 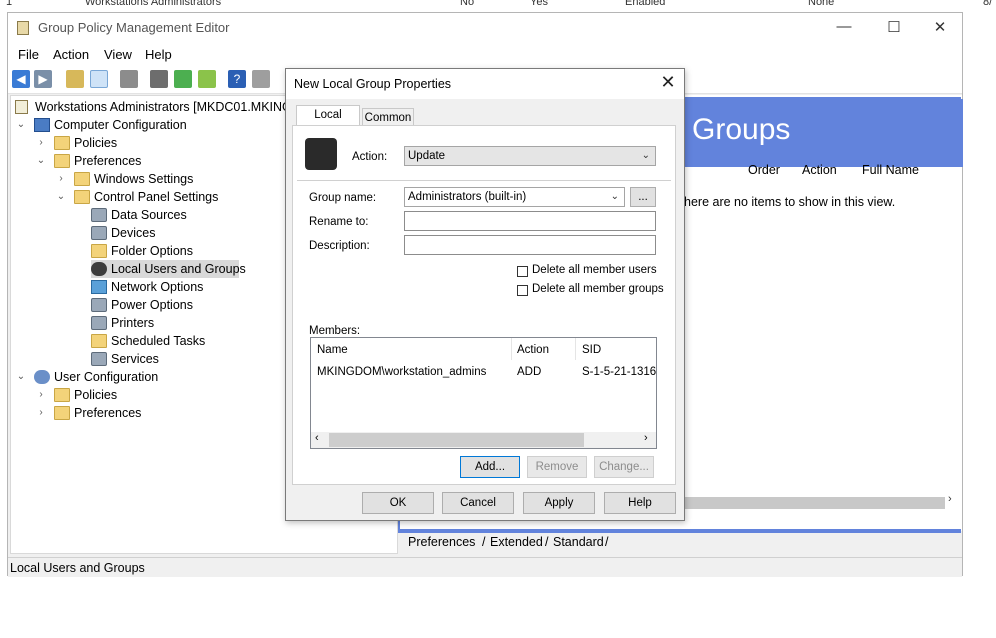 I want to click on dialog-close-icon: ✕, so click(x=668, y=82).